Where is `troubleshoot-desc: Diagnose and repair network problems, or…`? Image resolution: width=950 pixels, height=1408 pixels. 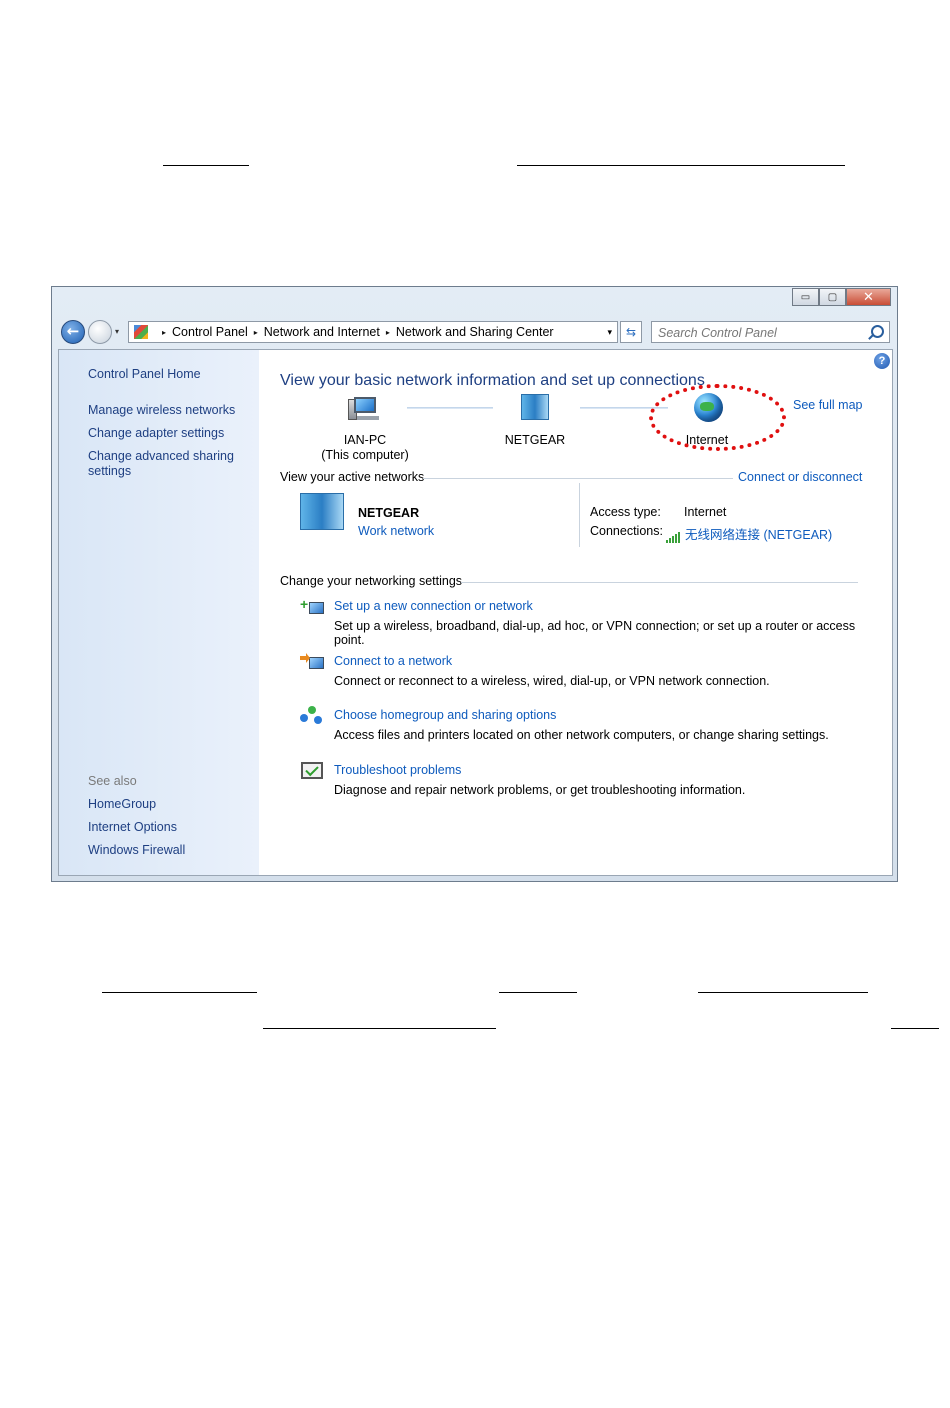
troubleshoot-desc: Diagnose and repair network problems, or… is located at coordinates (540, 790).